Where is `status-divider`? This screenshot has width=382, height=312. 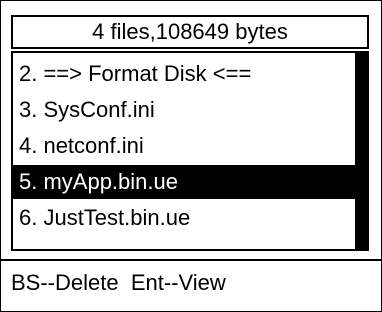
status-divider is located at coordinates (191, 260).